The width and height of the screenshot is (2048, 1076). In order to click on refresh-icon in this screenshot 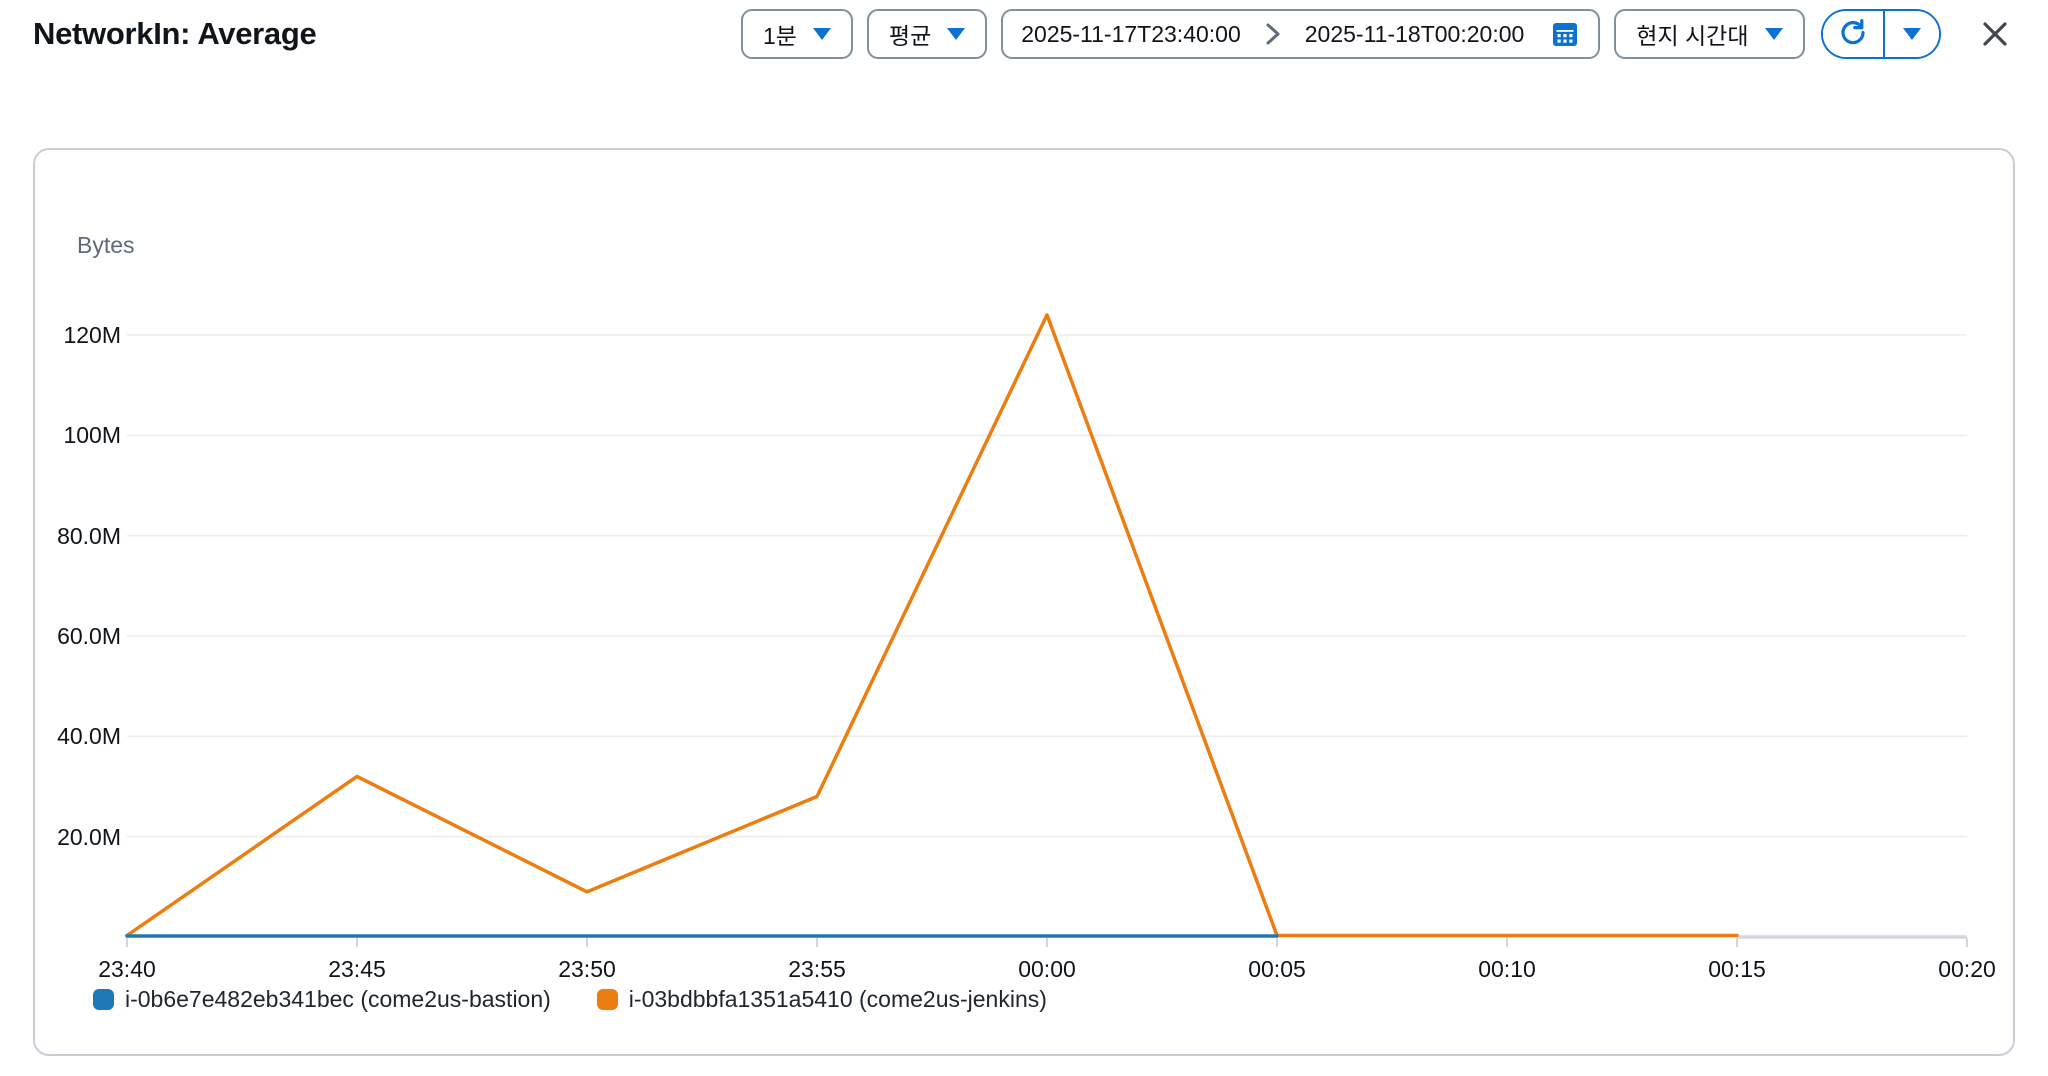, I will do `click(1853, 34)`.